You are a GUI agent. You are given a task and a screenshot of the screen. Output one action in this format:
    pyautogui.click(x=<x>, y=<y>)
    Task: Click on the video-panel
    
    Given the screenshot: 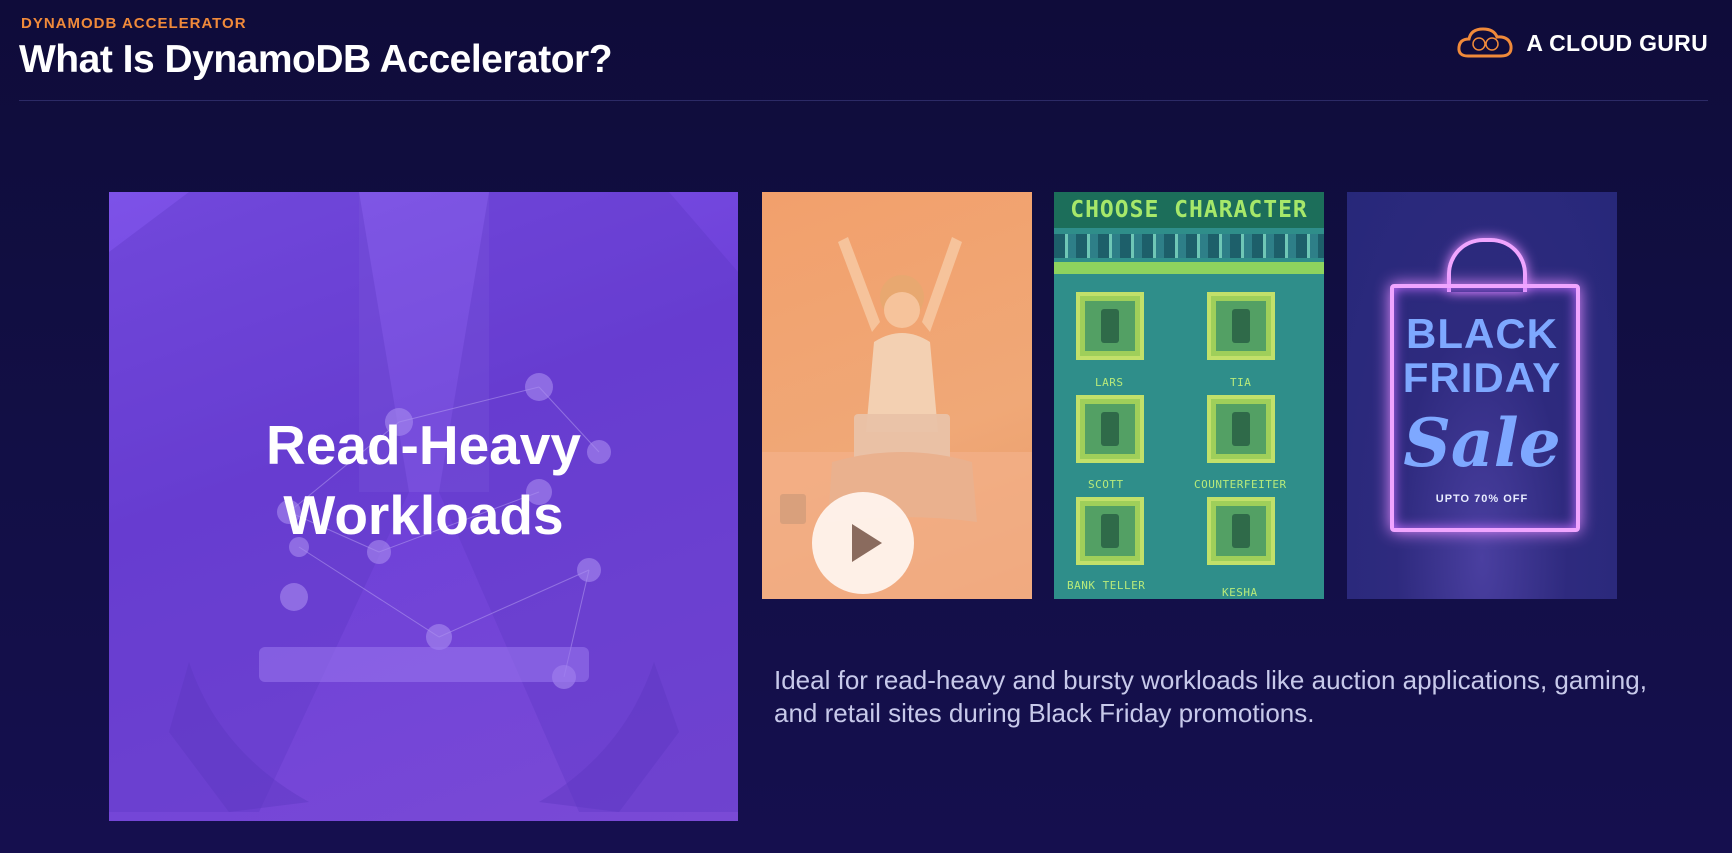 What is the action you would take?
    pyautogui.click(x=897, y=395)
    